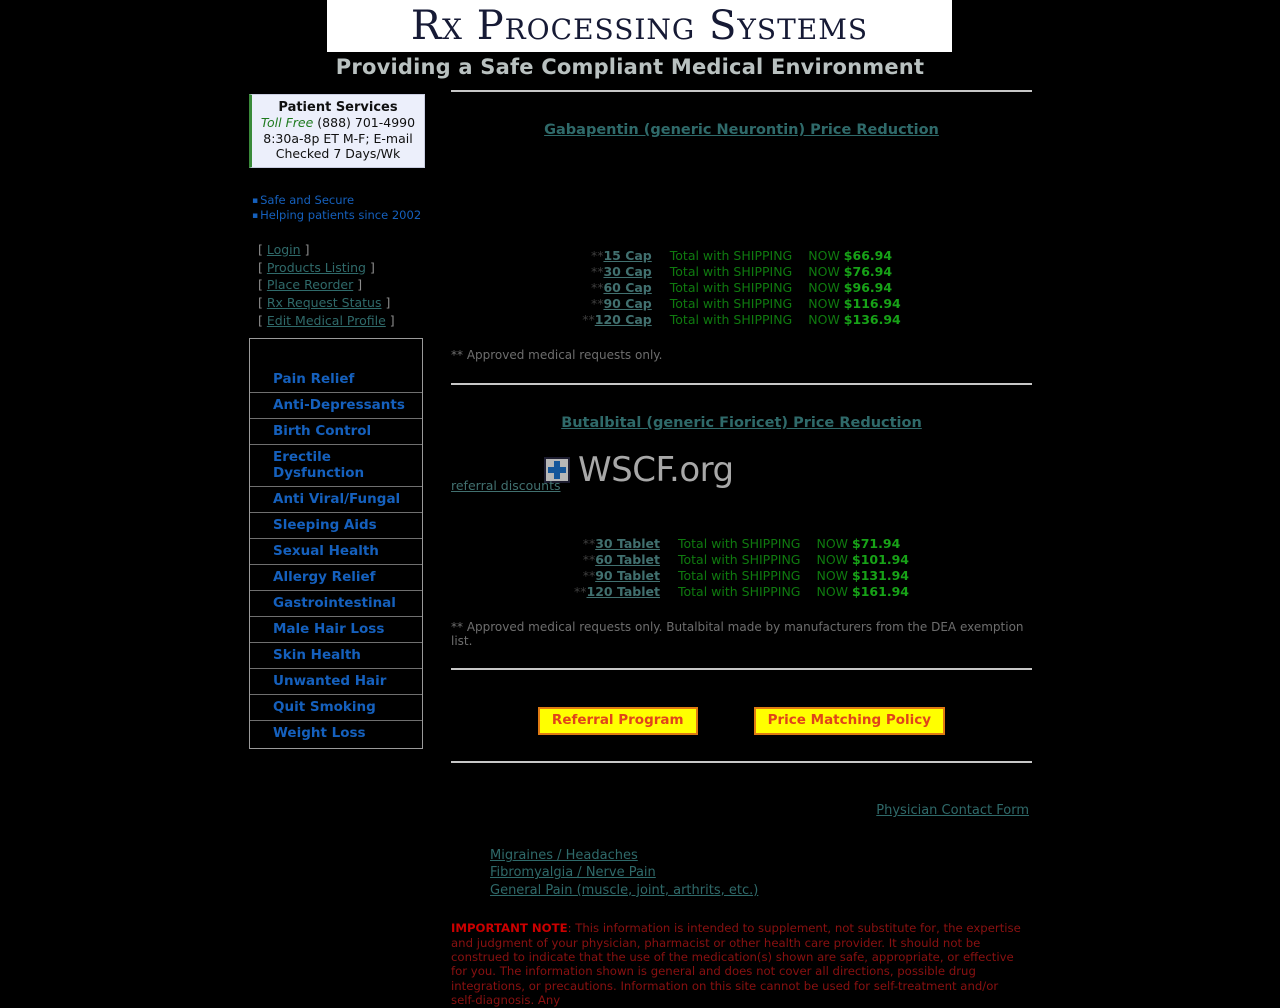 This screenshot has height=1008, width=1280. What do you see at coordinates (627, 255) in the screenshot?
I see `quantity-link-15-cap: 15 Cap` at bounding box center [627, 255].